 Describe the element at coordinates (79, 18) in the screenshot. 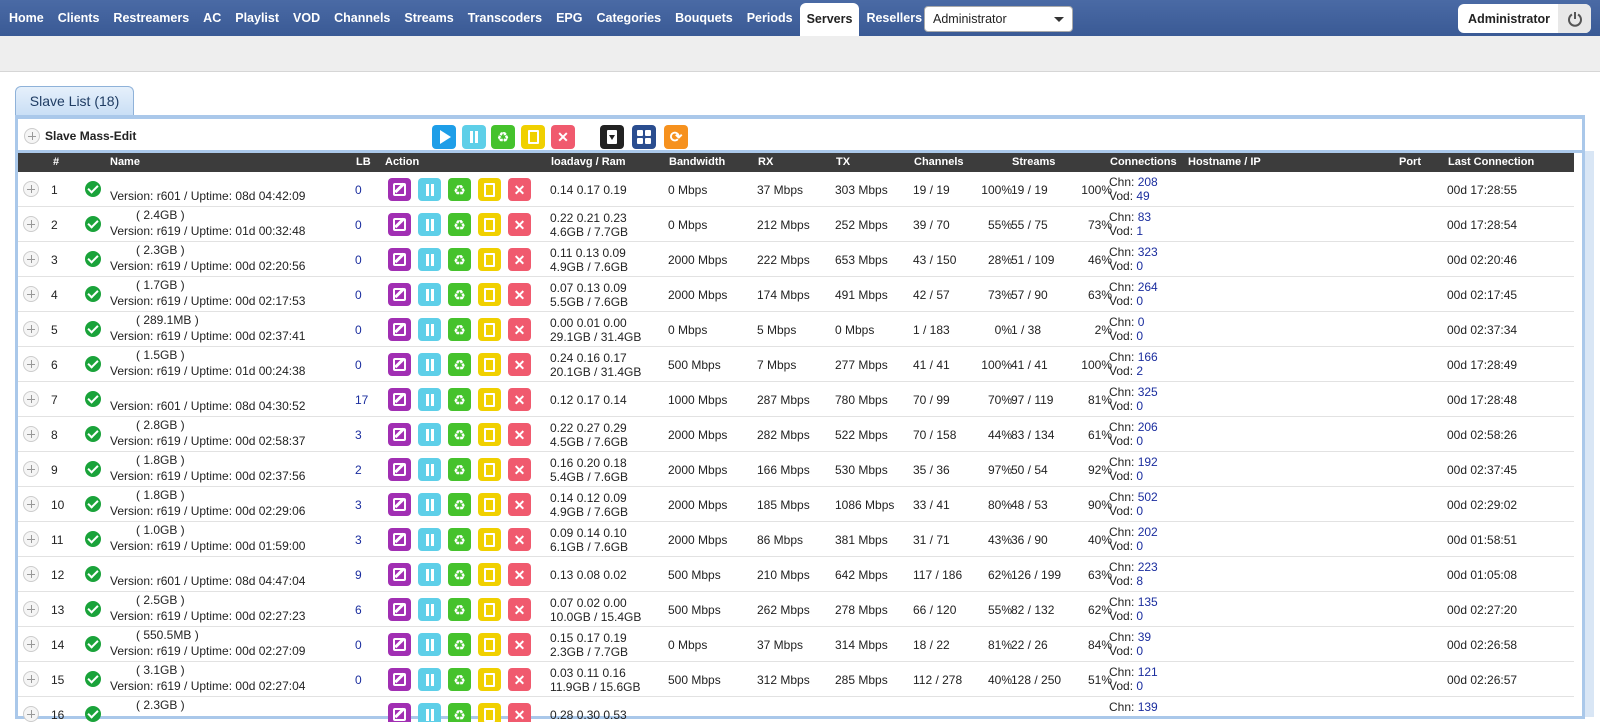

I see `nav-item-clients: Clients` at that location.